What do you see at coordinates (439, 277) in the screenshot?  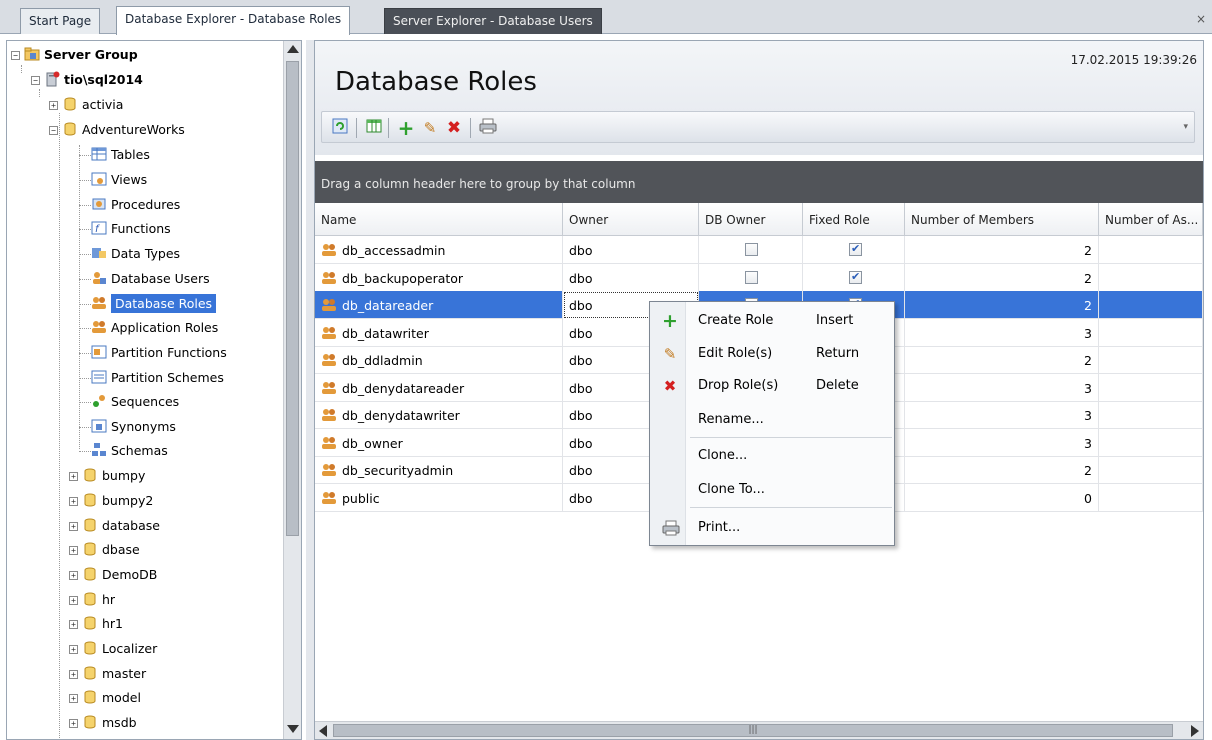 I see `cell-name: db_backupoperator` at bounding box center [439, 277].